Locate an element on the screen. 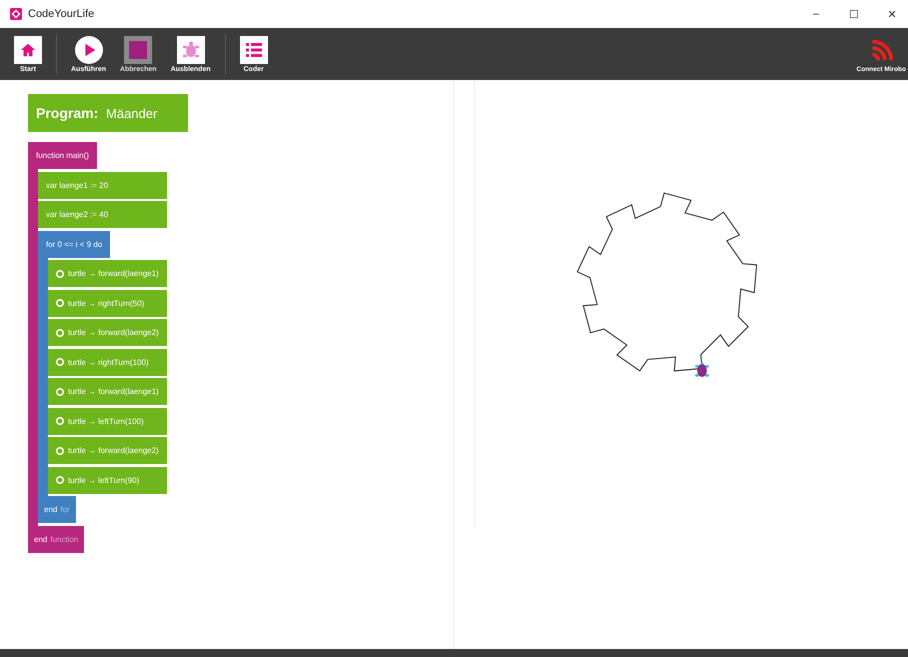  window-title: CodeYourLife is located at coordinates (61, 14).